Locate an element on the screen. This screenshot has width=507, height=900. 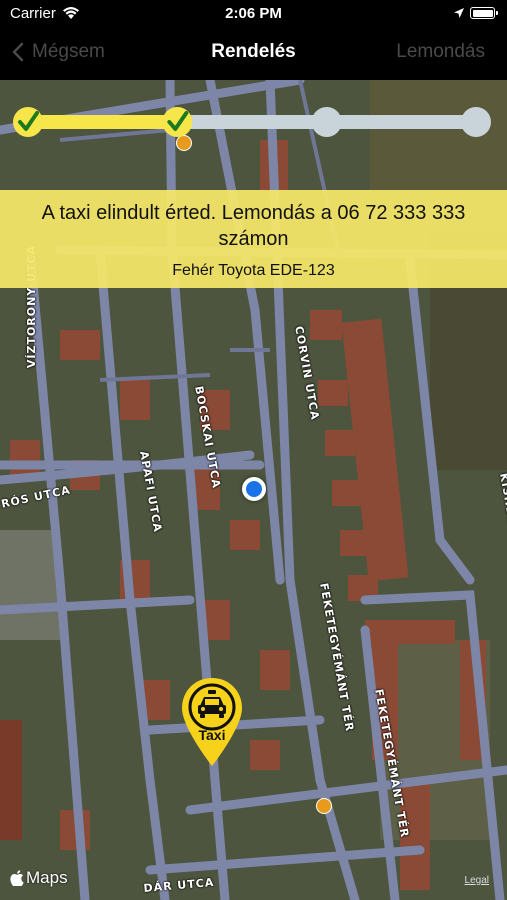
status-bar: Carrier 2:06 PM is located at coordinates (253, 14).